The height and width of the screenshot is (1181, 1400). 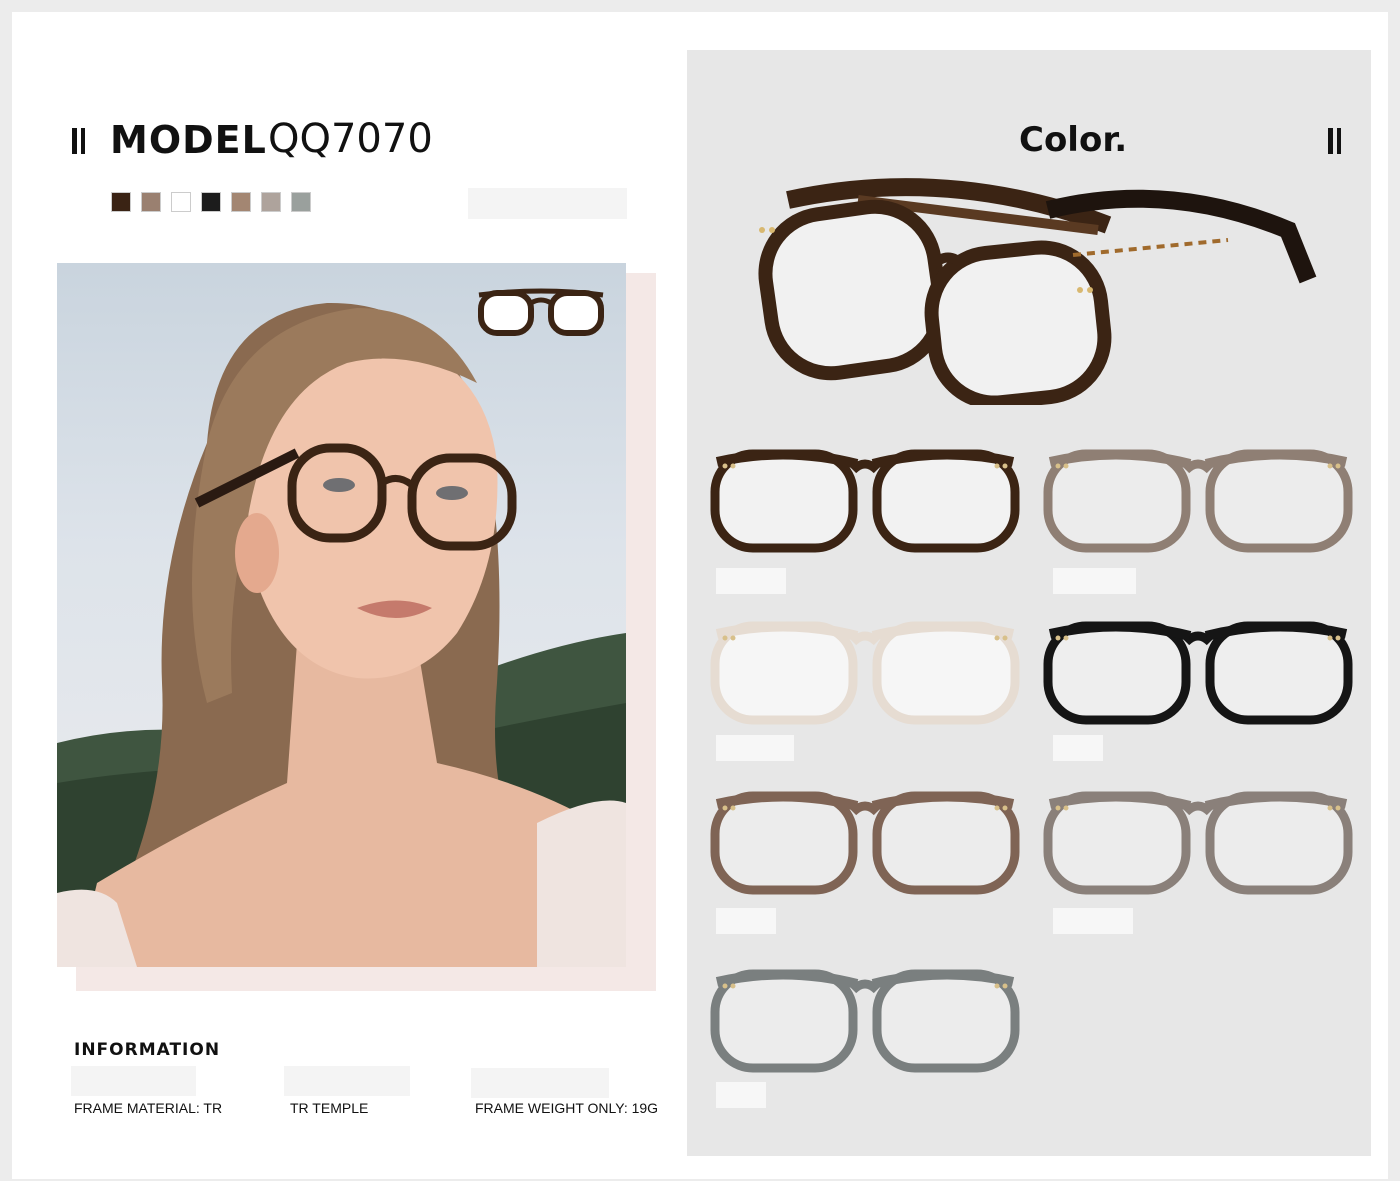 I want to click on color-bars-icon, so click(x=1334, y=141).